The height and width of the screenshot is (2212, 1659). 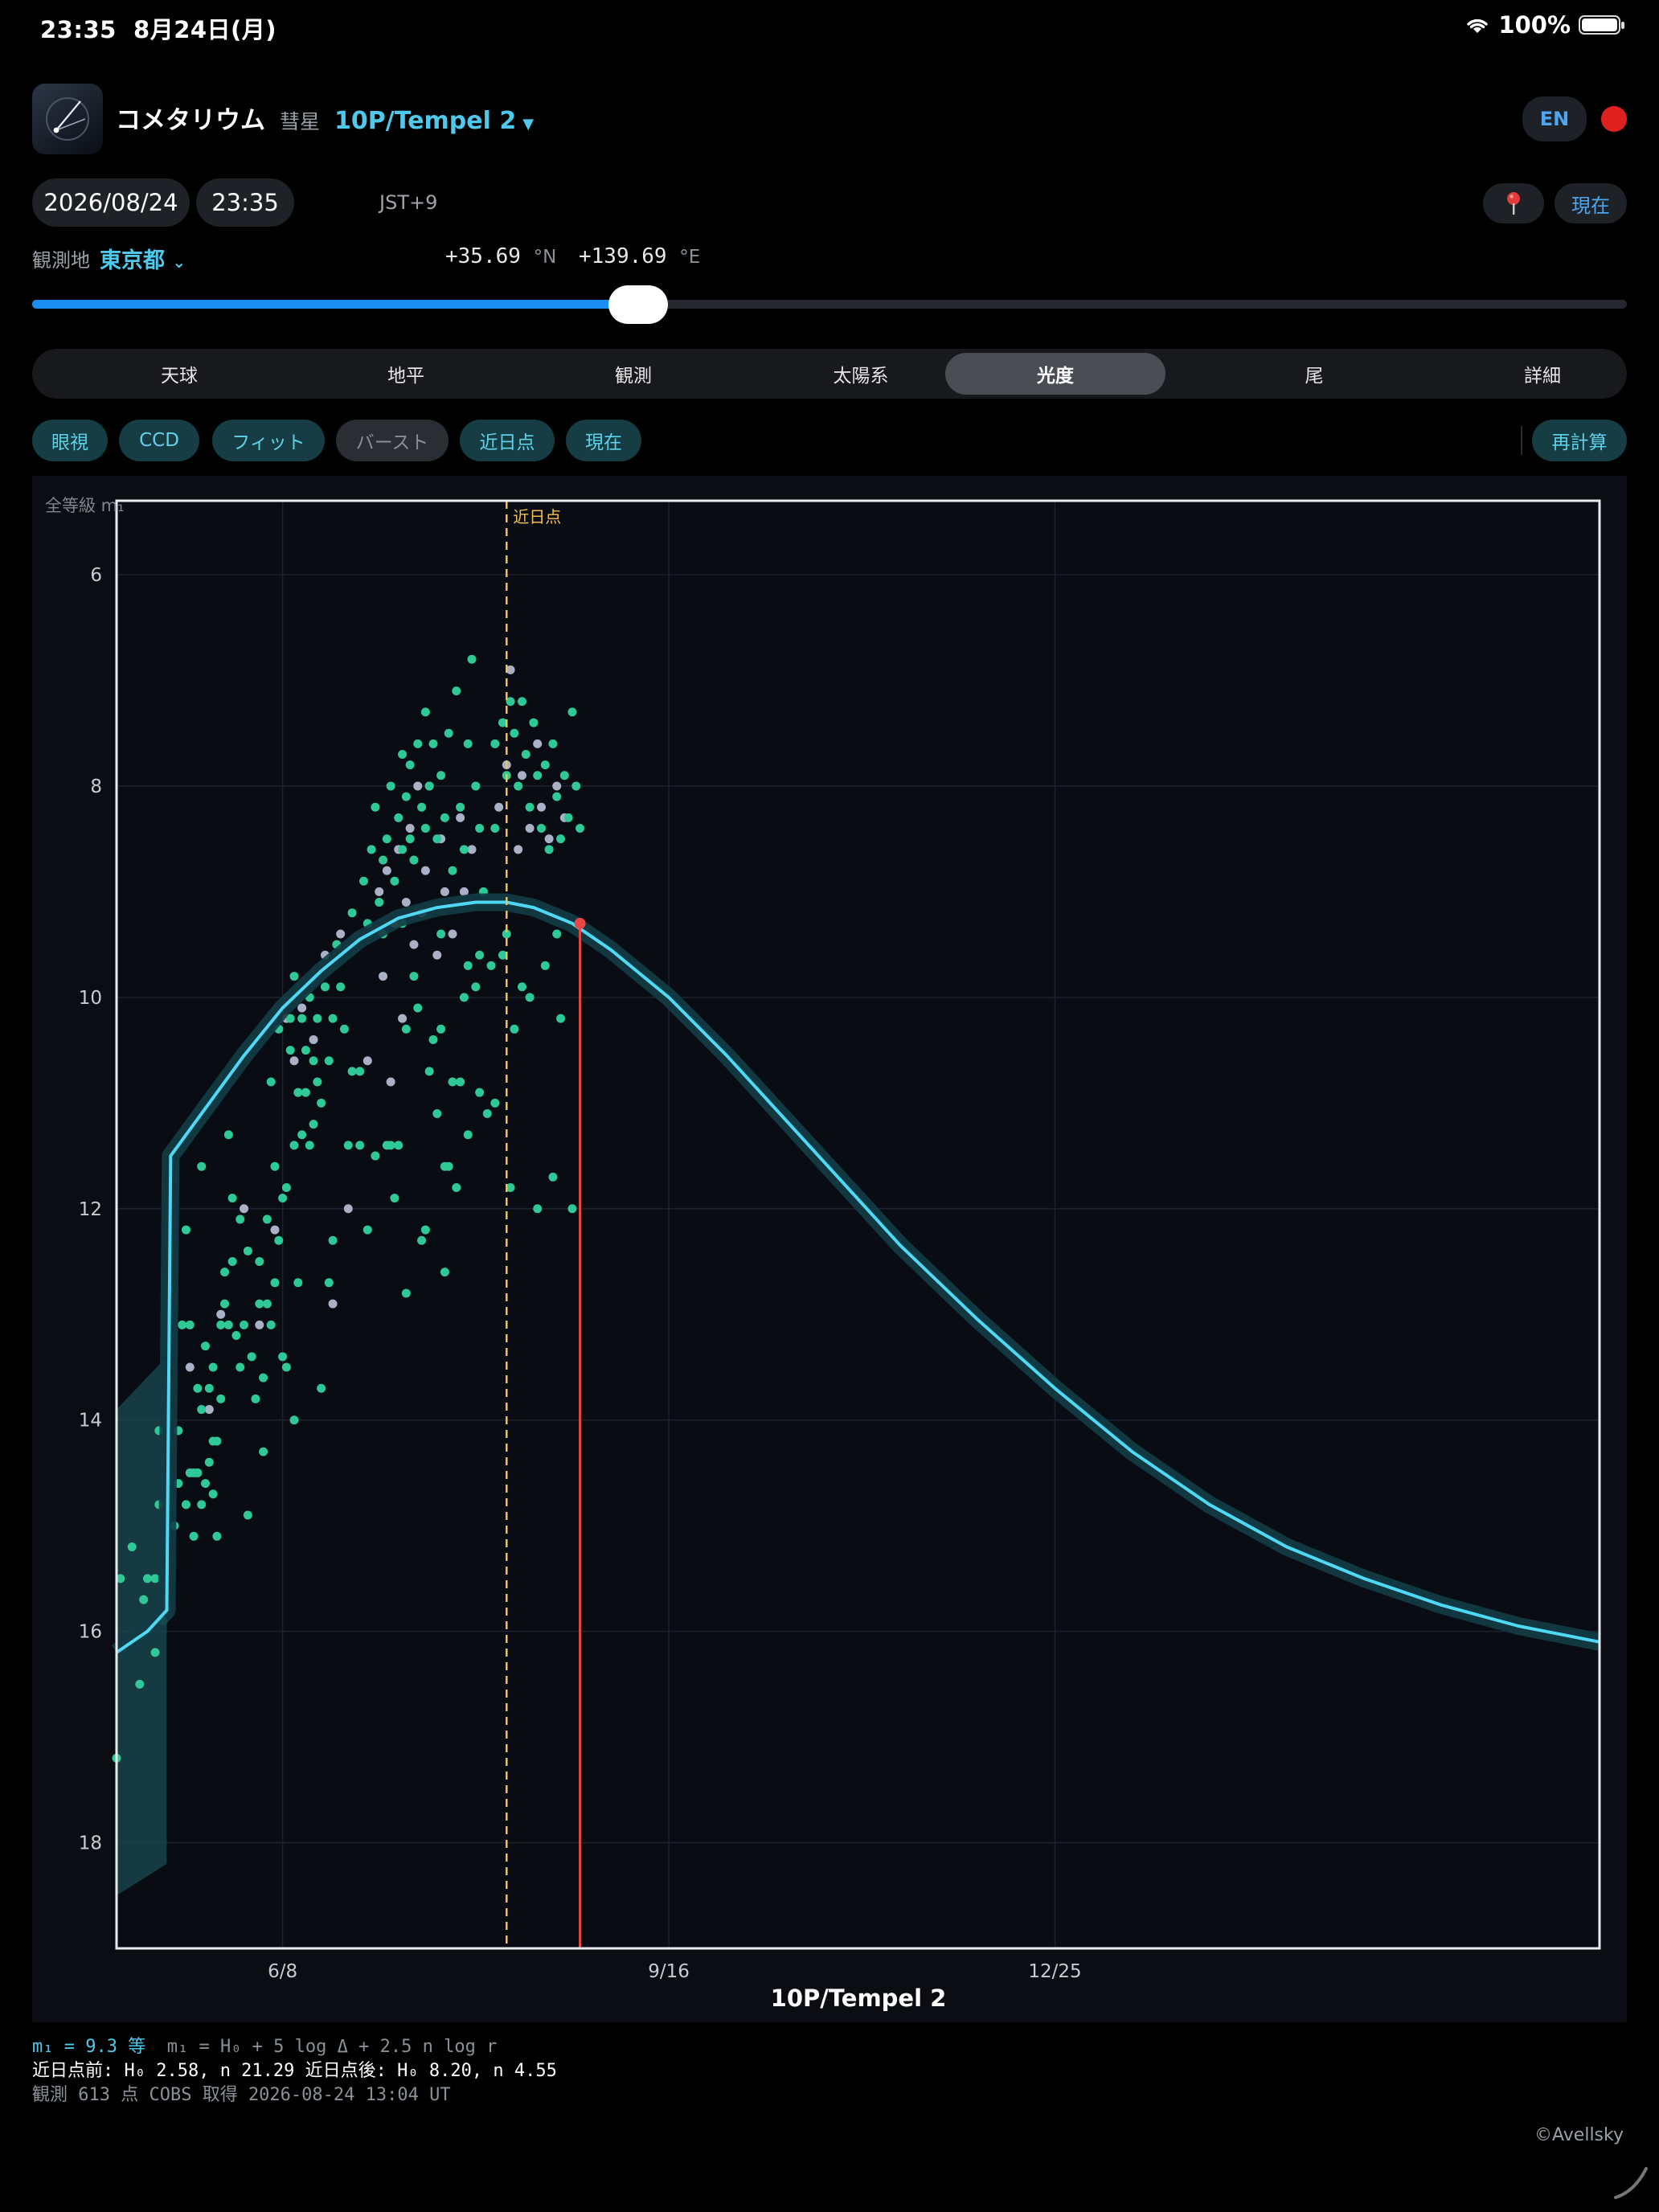 I want to click on tab-details: 詳細, so click(x=1542, y=374).